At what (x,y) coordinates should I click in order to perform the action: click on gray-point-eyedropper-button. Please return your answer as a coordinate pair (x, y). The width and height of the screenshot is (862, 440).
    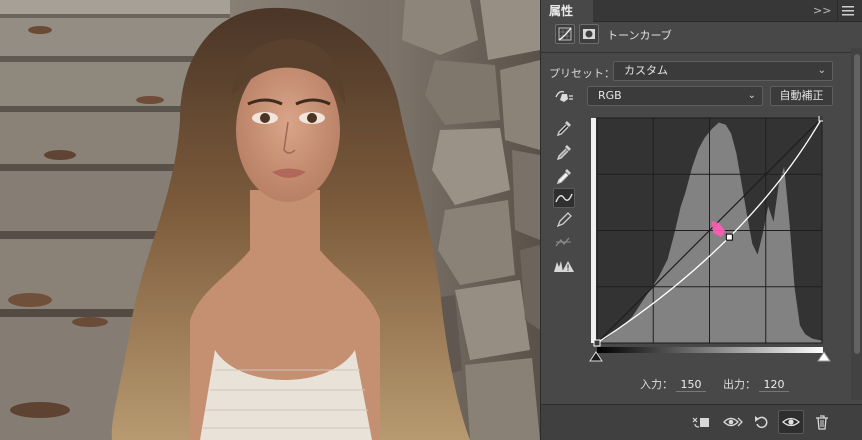
    Looking at the image, I should click on (564, 152).